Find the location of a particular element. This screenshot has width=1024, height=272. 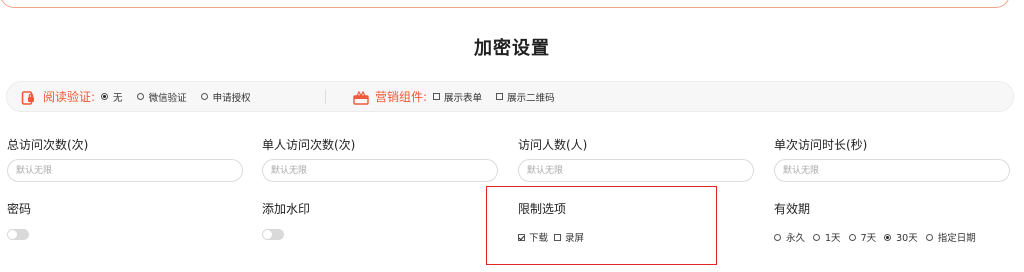

visitor-count-label: 访问人数(人) is located at coordinates (553, 145).